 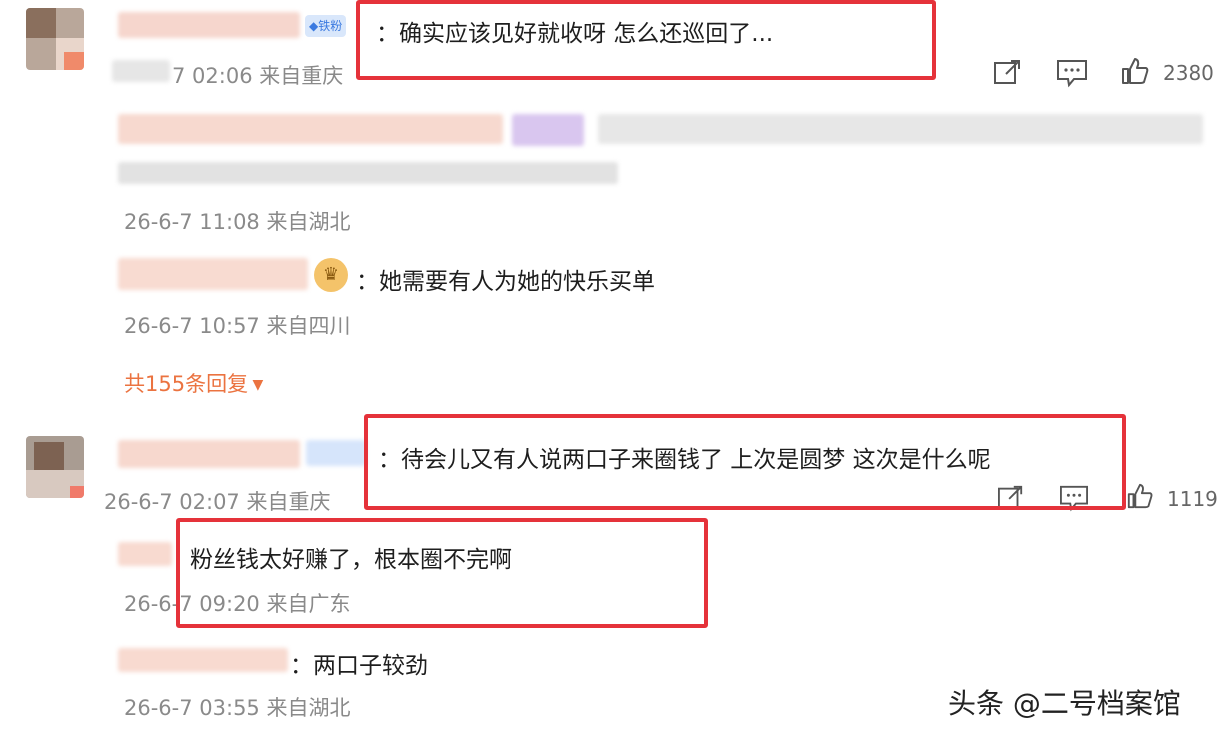 I want to click on crown-avatar-icon: ♛, so click(x=331, y=275).